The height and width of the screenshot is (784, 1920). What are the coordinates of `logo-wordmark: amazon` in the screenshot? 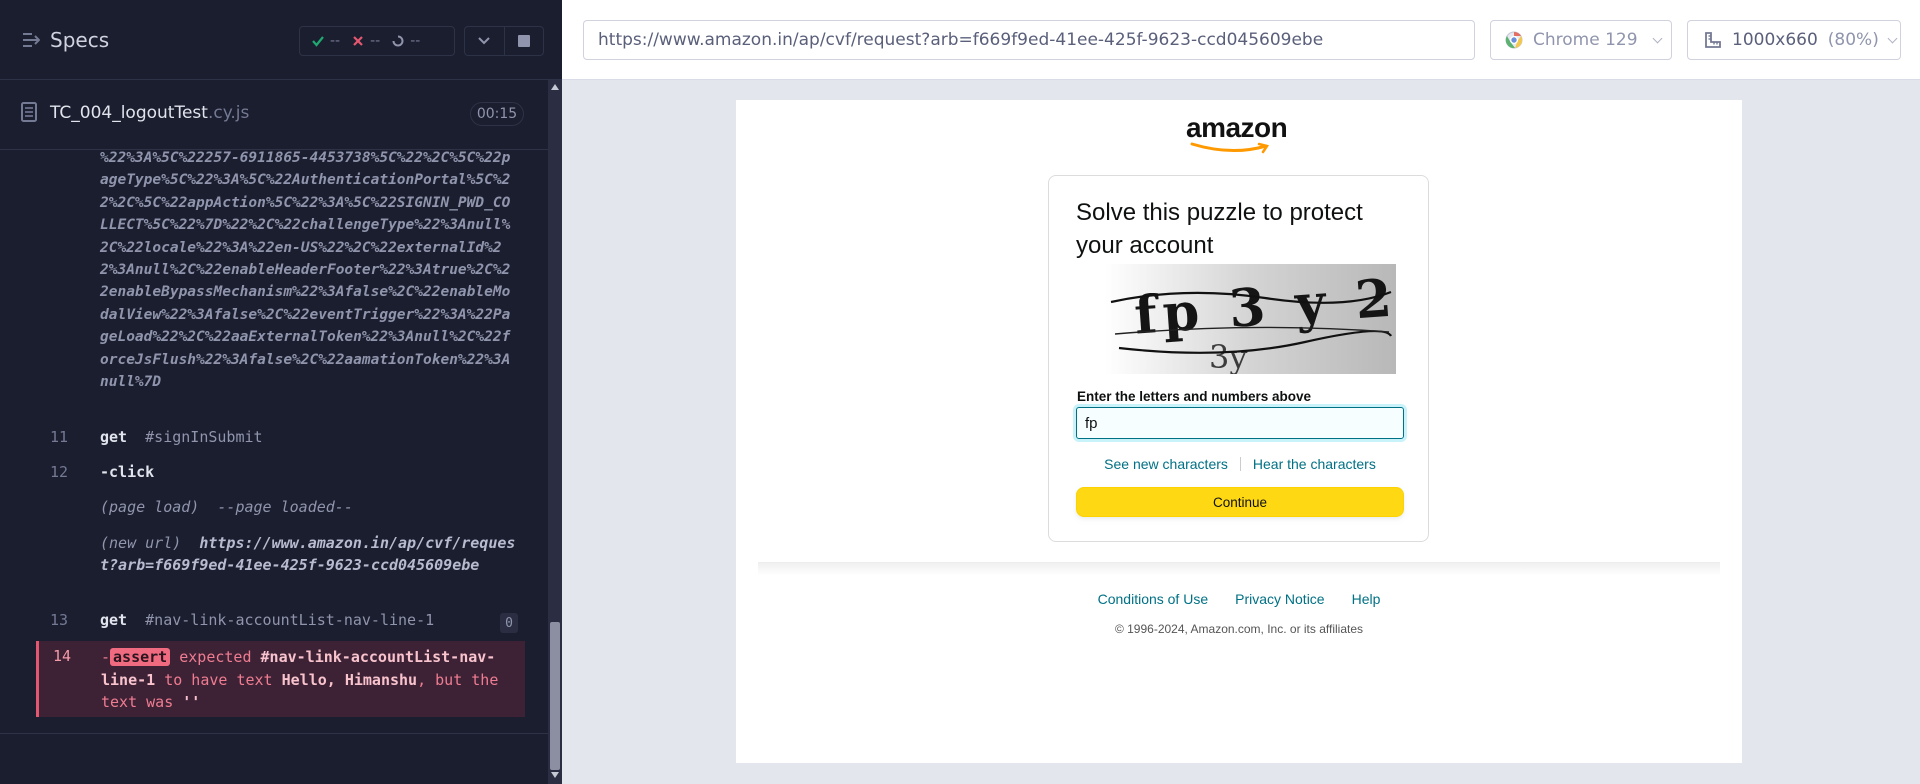 It's located at (1237, 127).